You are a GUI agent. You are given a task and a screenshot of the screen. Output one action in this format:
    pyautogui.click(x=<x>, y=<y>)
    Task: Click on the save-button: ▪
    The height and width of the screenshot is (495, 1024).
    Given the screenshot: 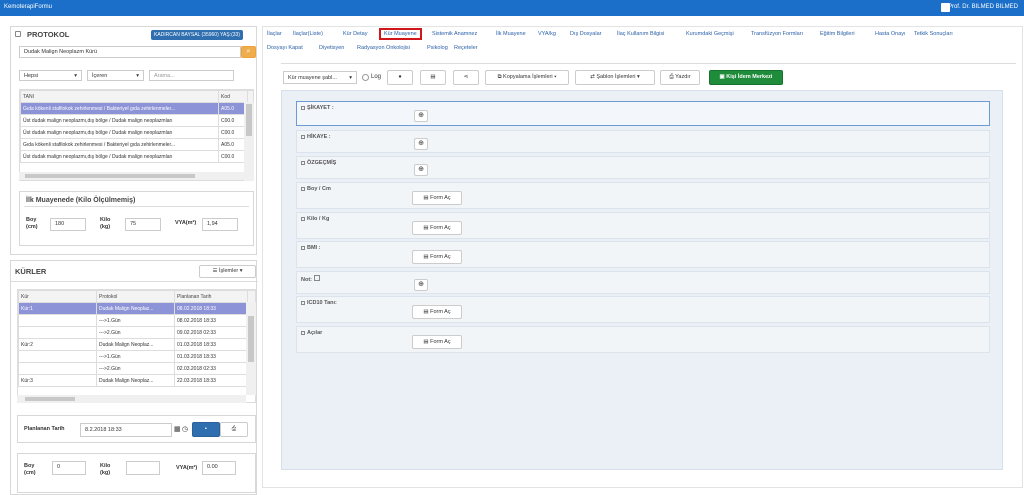 What is the action you would take?
    pyautogui.click(x=206, y=429)
    